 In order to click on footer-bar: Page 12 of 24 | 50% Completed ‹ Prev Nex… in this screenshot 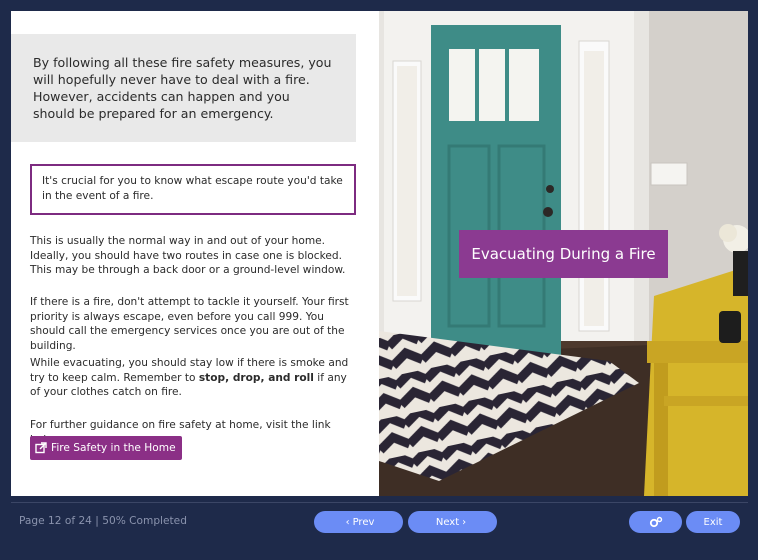, I will do `click(379, 528)`.